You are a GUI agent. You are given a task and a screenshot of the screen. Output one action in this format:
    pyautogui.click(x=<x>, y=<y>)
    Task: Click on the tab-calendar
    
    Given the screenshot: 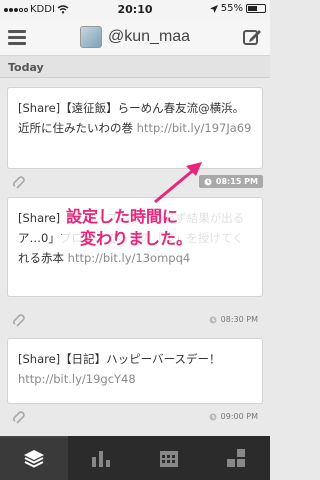 What is the action you would take?
    pyautogui.click(x=169, y=458)
    